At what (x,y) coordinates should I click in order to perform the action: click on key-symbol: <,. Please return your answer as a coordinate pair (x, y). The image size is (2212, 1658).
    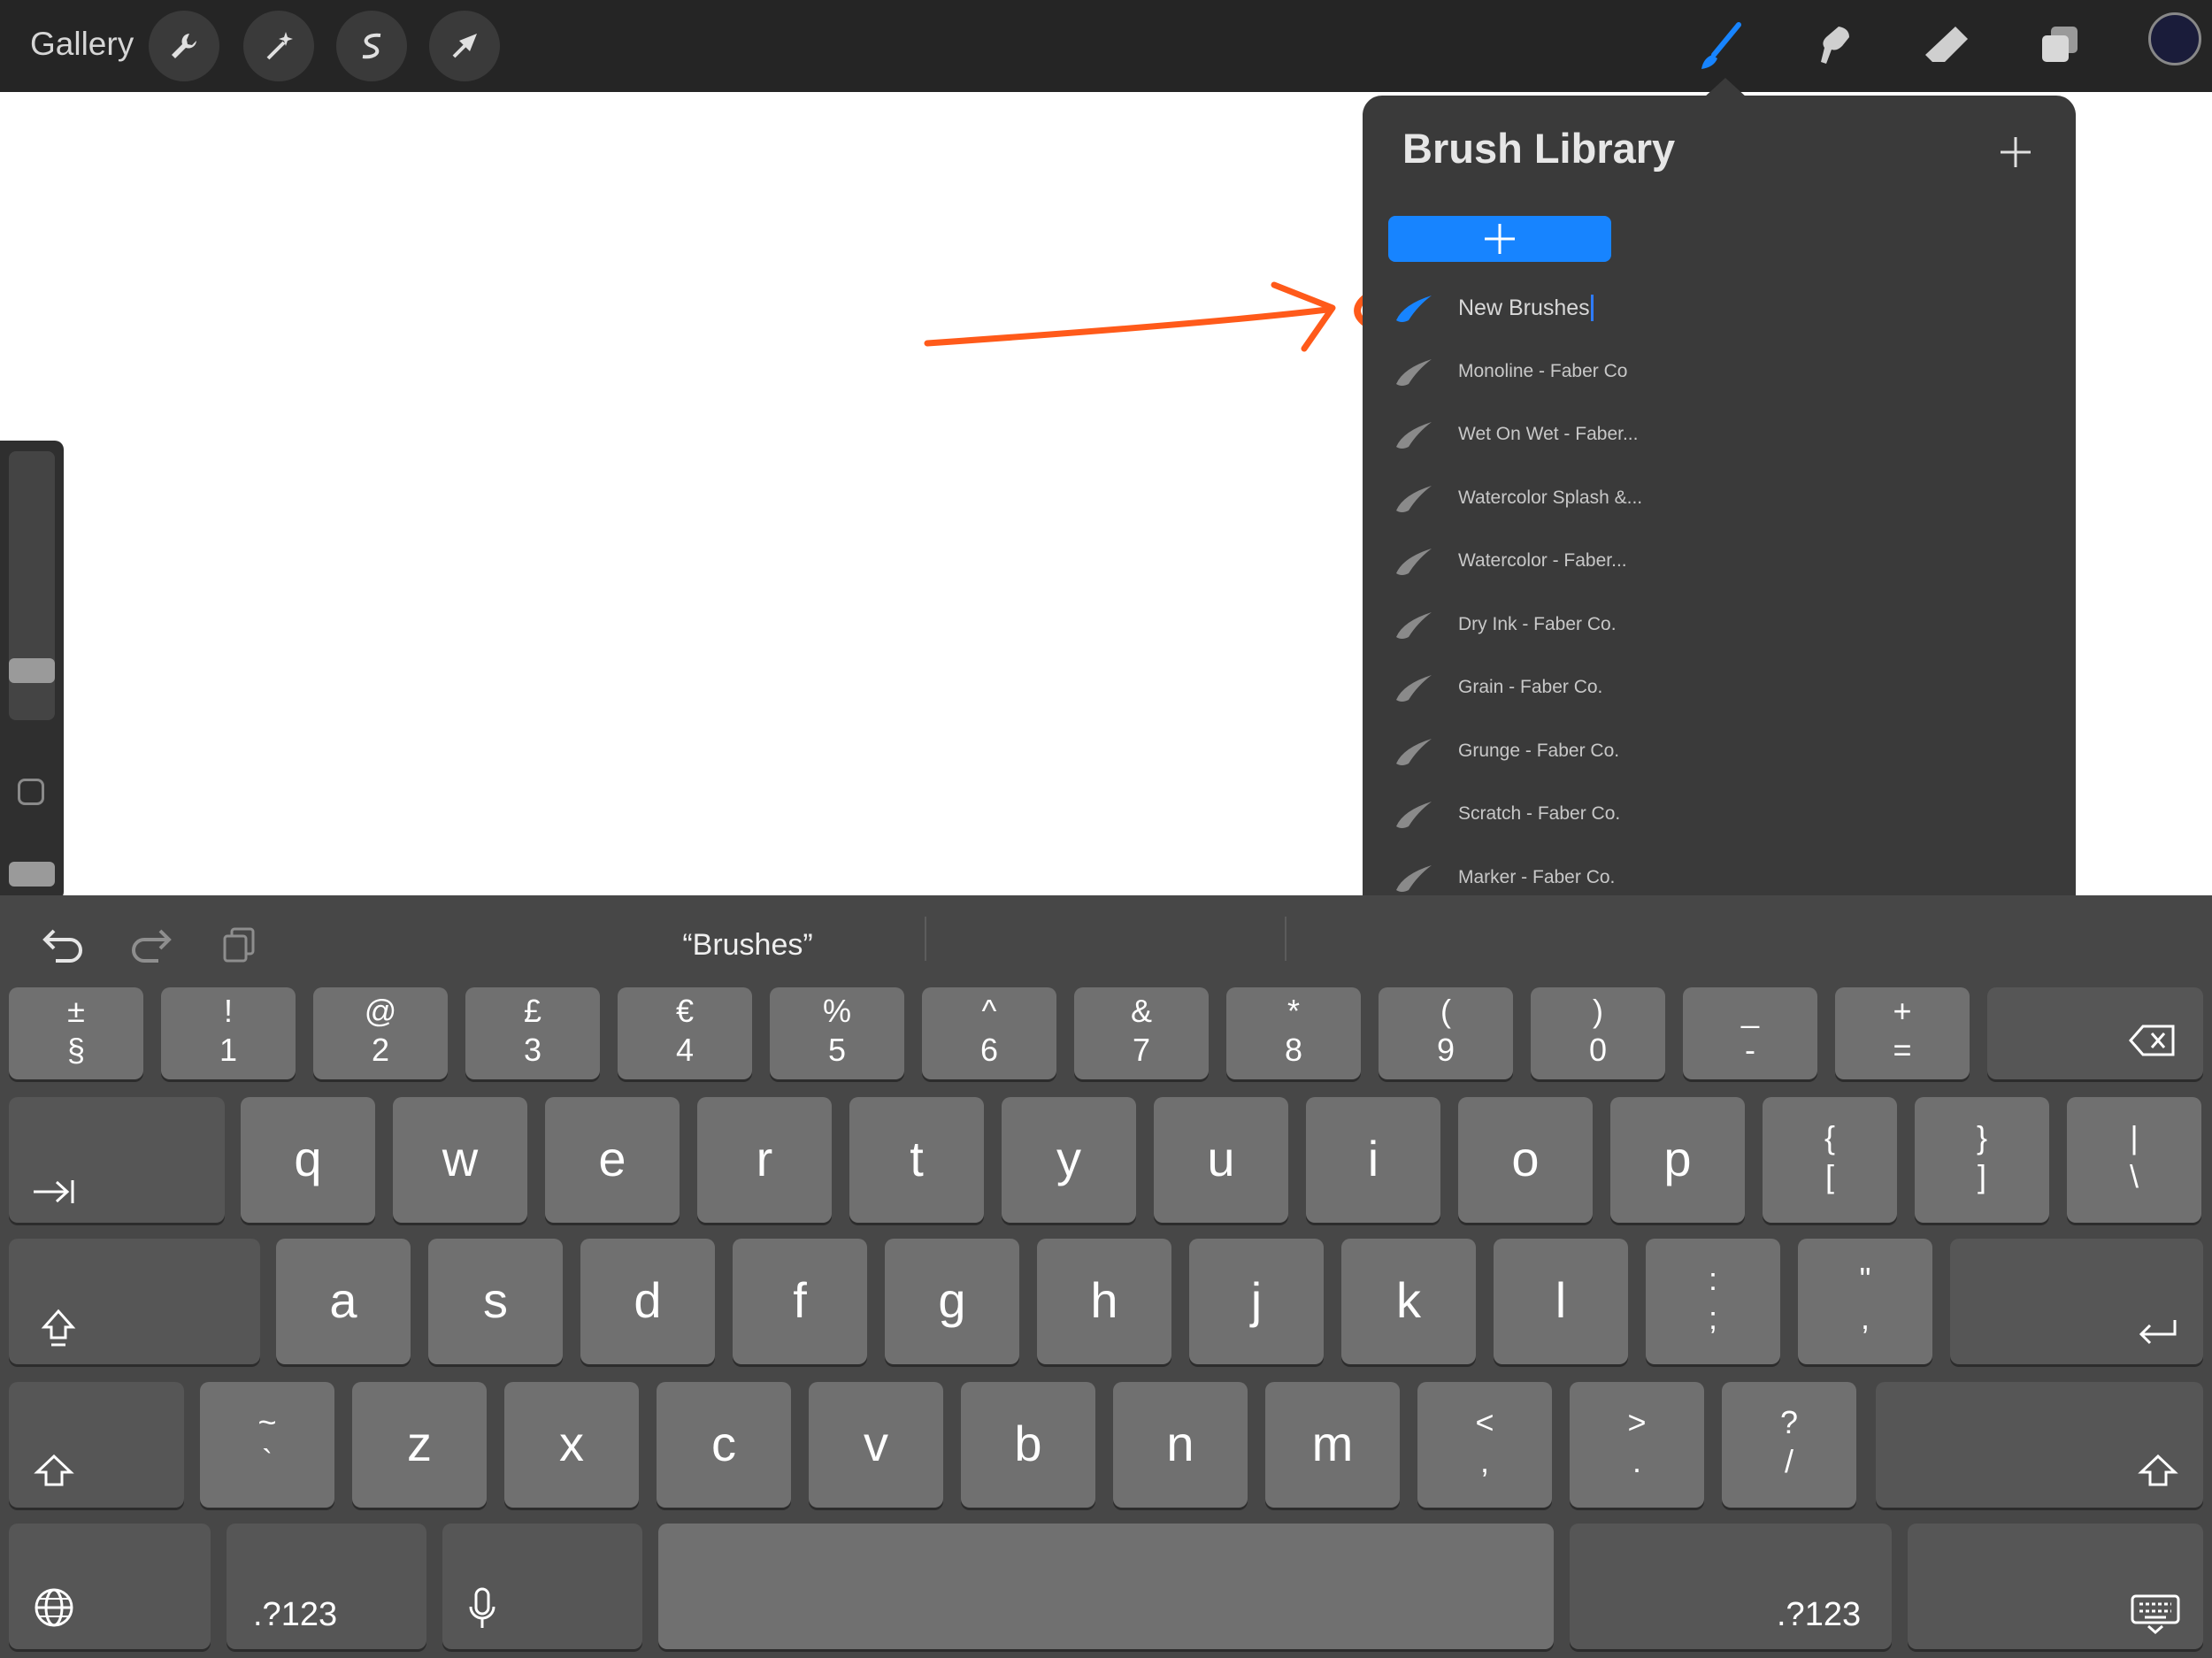
    Looking at the image, I should click on (1485, 1445).